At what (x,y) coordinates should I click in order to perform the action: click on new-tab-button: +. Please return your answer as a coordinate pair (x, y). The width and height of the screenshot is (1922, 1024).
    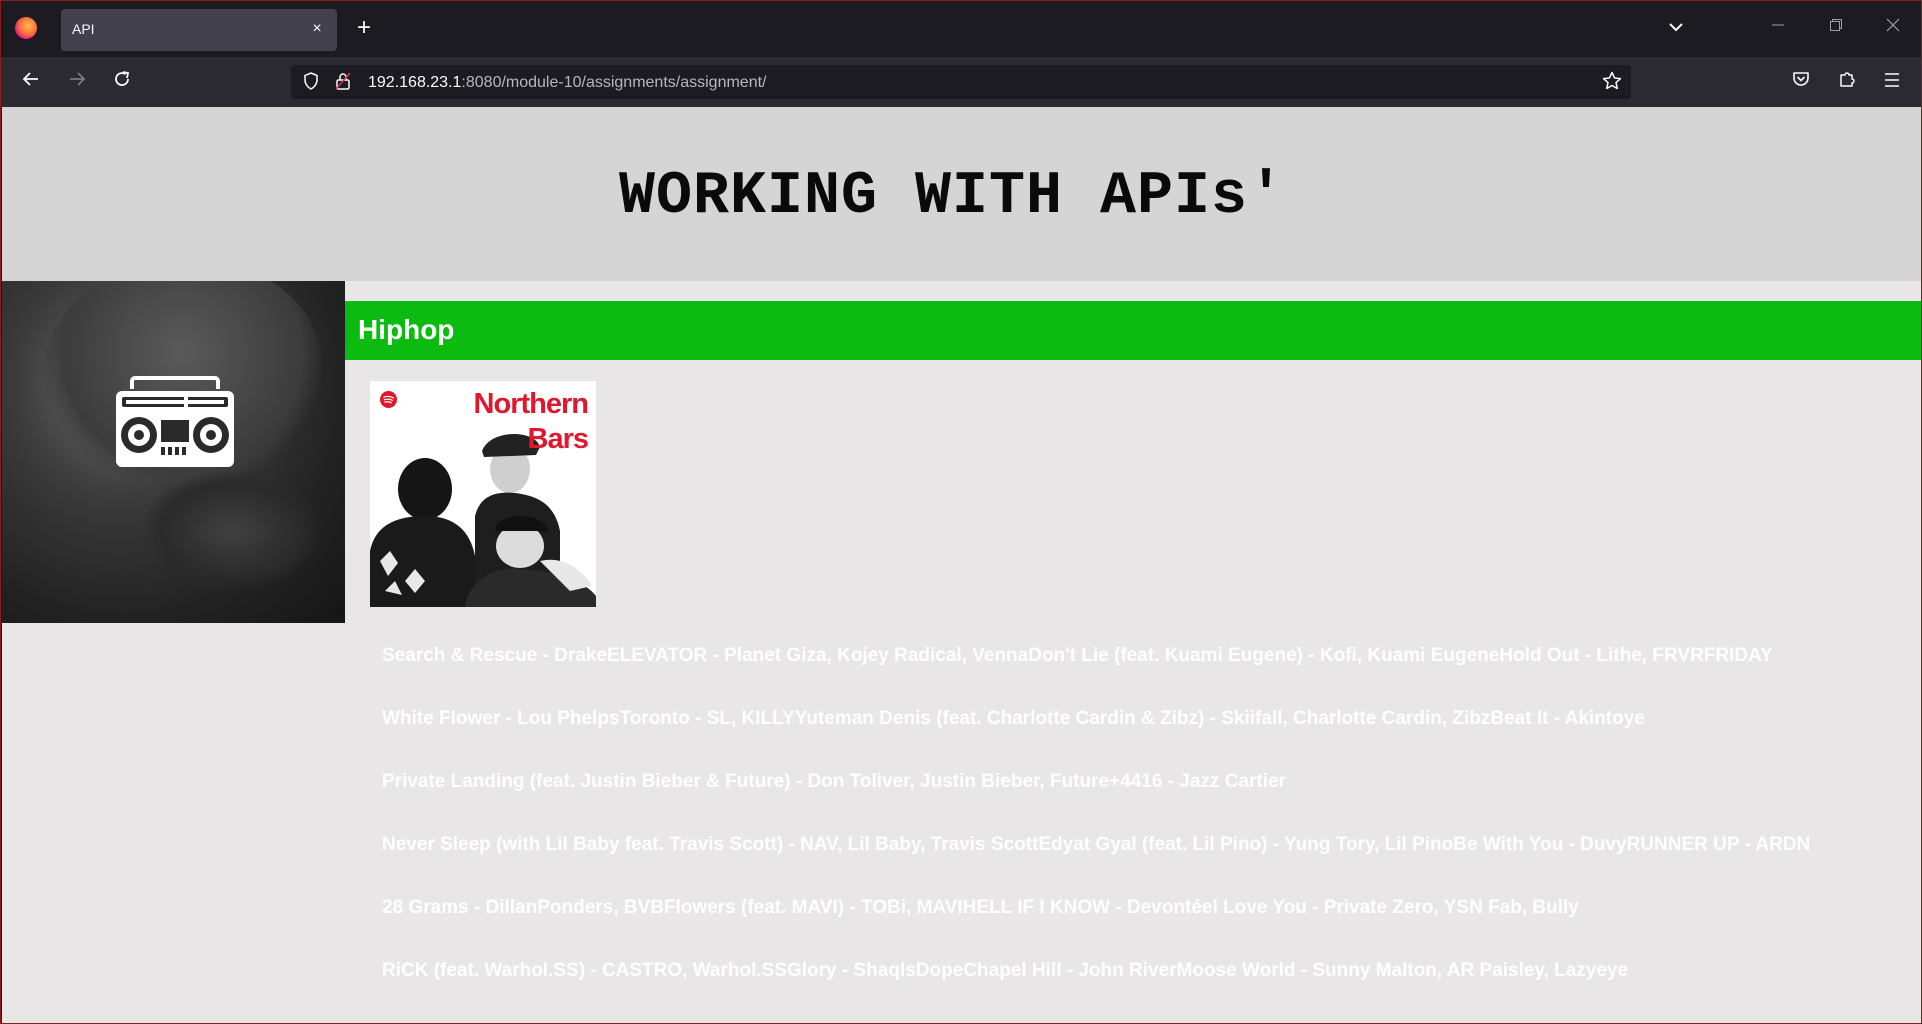
    Looking at the image, I should click on (364, 28).